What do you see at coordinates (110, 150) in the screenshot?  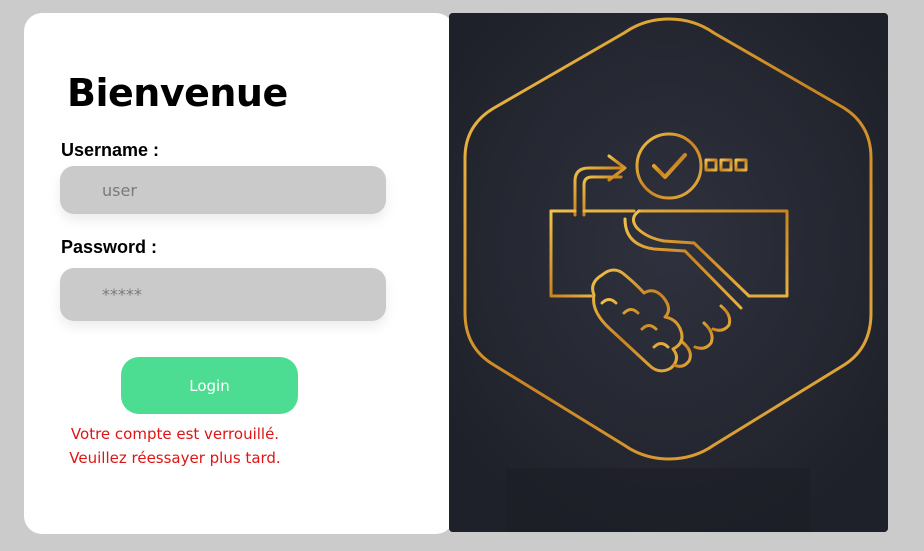 I see `username-label: Username :` at bounding box center [110, 150].